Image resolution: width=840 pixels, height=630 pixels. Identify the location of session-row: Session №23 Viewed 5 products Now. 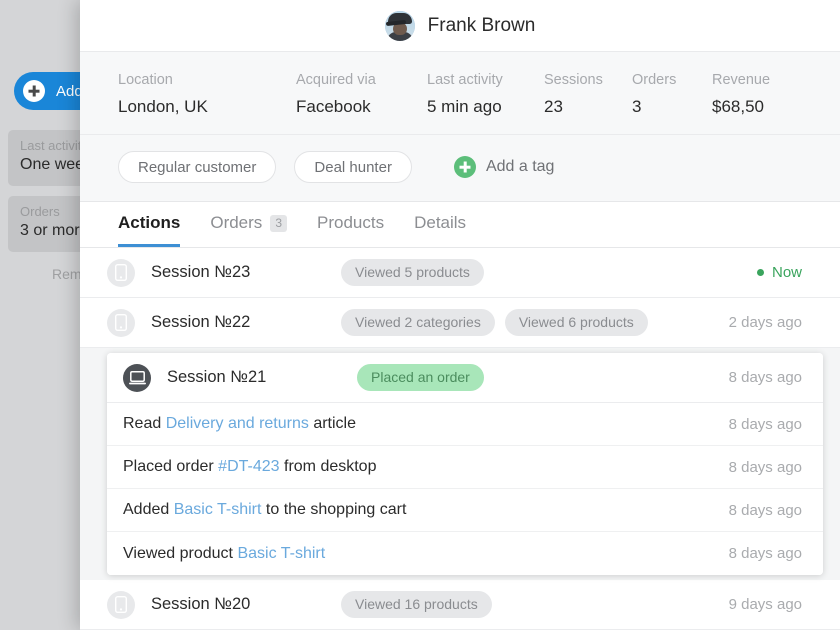
(460, 273).